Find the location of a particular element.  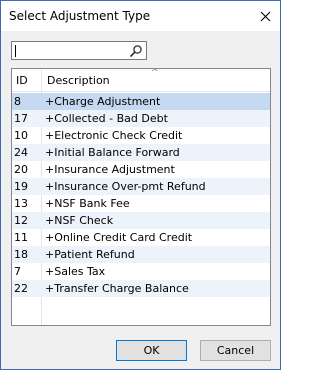

row-description: +Initial Balance Forward is located at coordinates (112, 152).